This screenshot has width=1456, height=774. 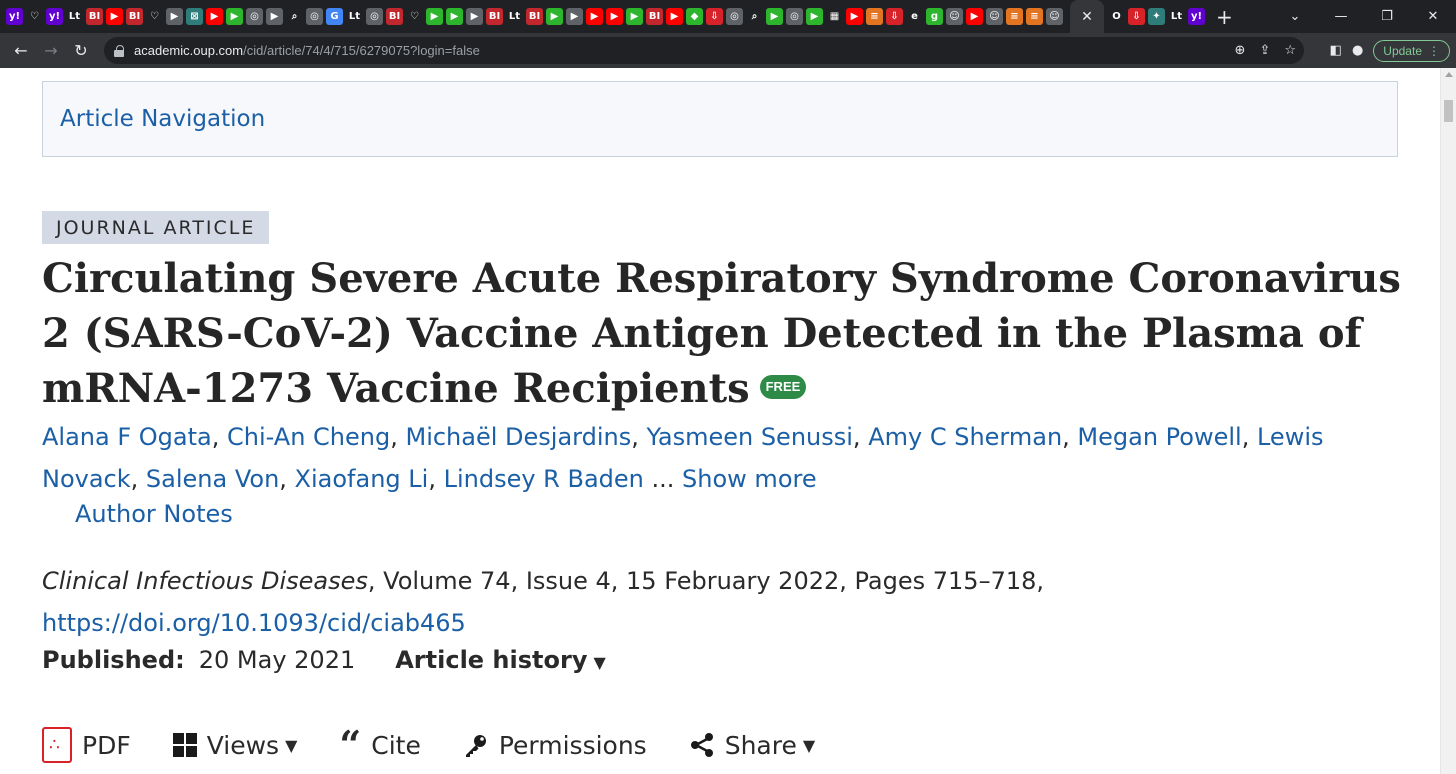 What do you see at coordinates (1156, 16) in the screenshot?
I see `tab-favicon-icon: ✦` at bounding box center [1156, 16].